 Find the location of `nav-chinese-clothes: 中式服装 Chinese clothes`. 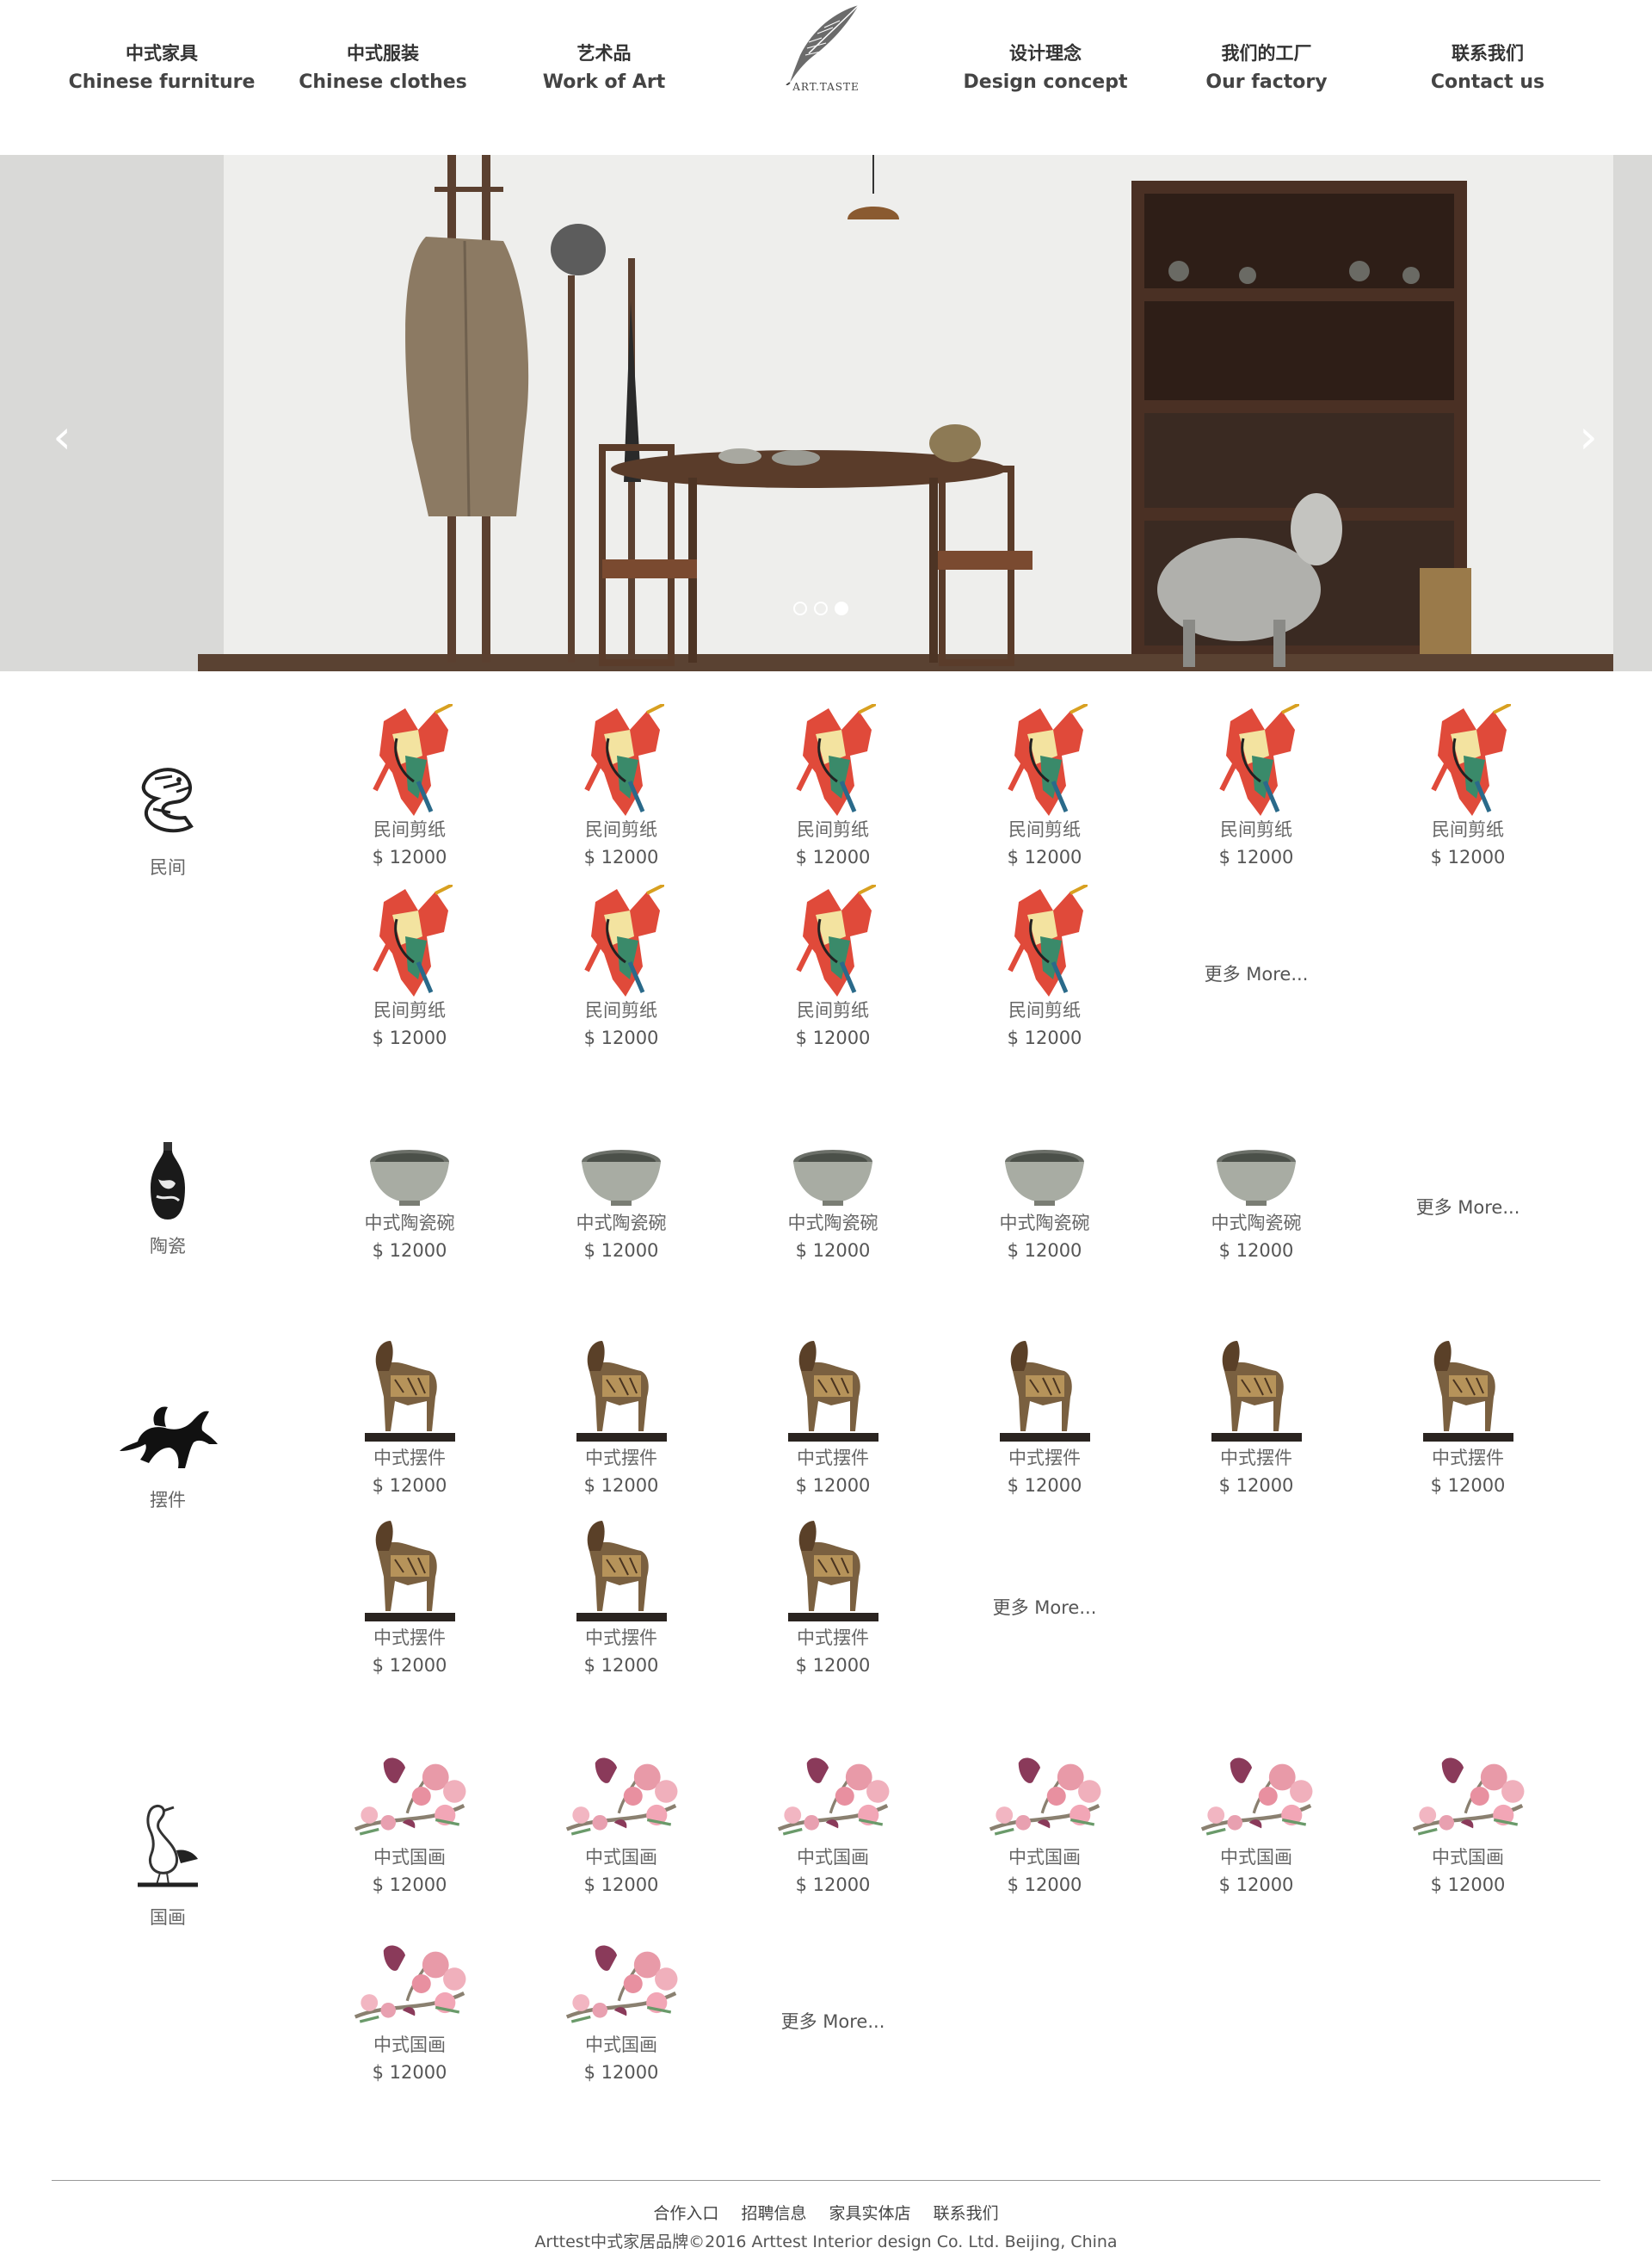

nav-chinese-clothes: 中式服装 Chinese clothes is located at coordinates (383, 68).